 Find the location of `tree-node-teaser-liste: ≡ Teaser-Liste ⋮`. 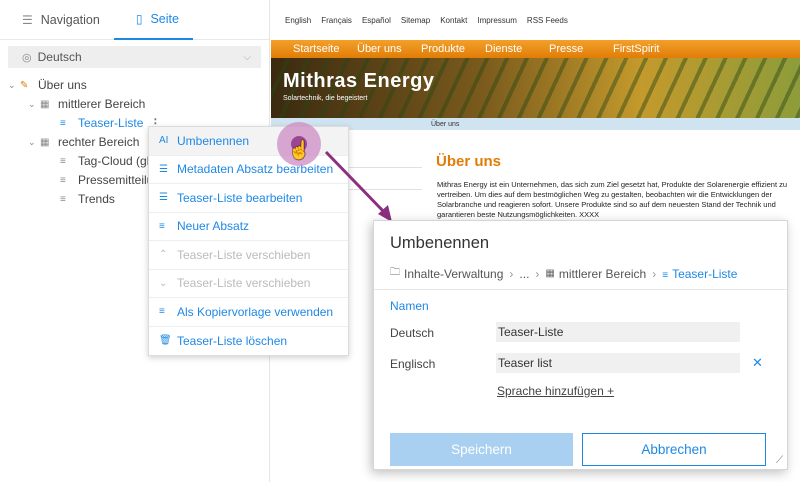

tree-node-teaser-liste: ≡ Teaser-Liste ⋮ is located at coordinates (110, 123).